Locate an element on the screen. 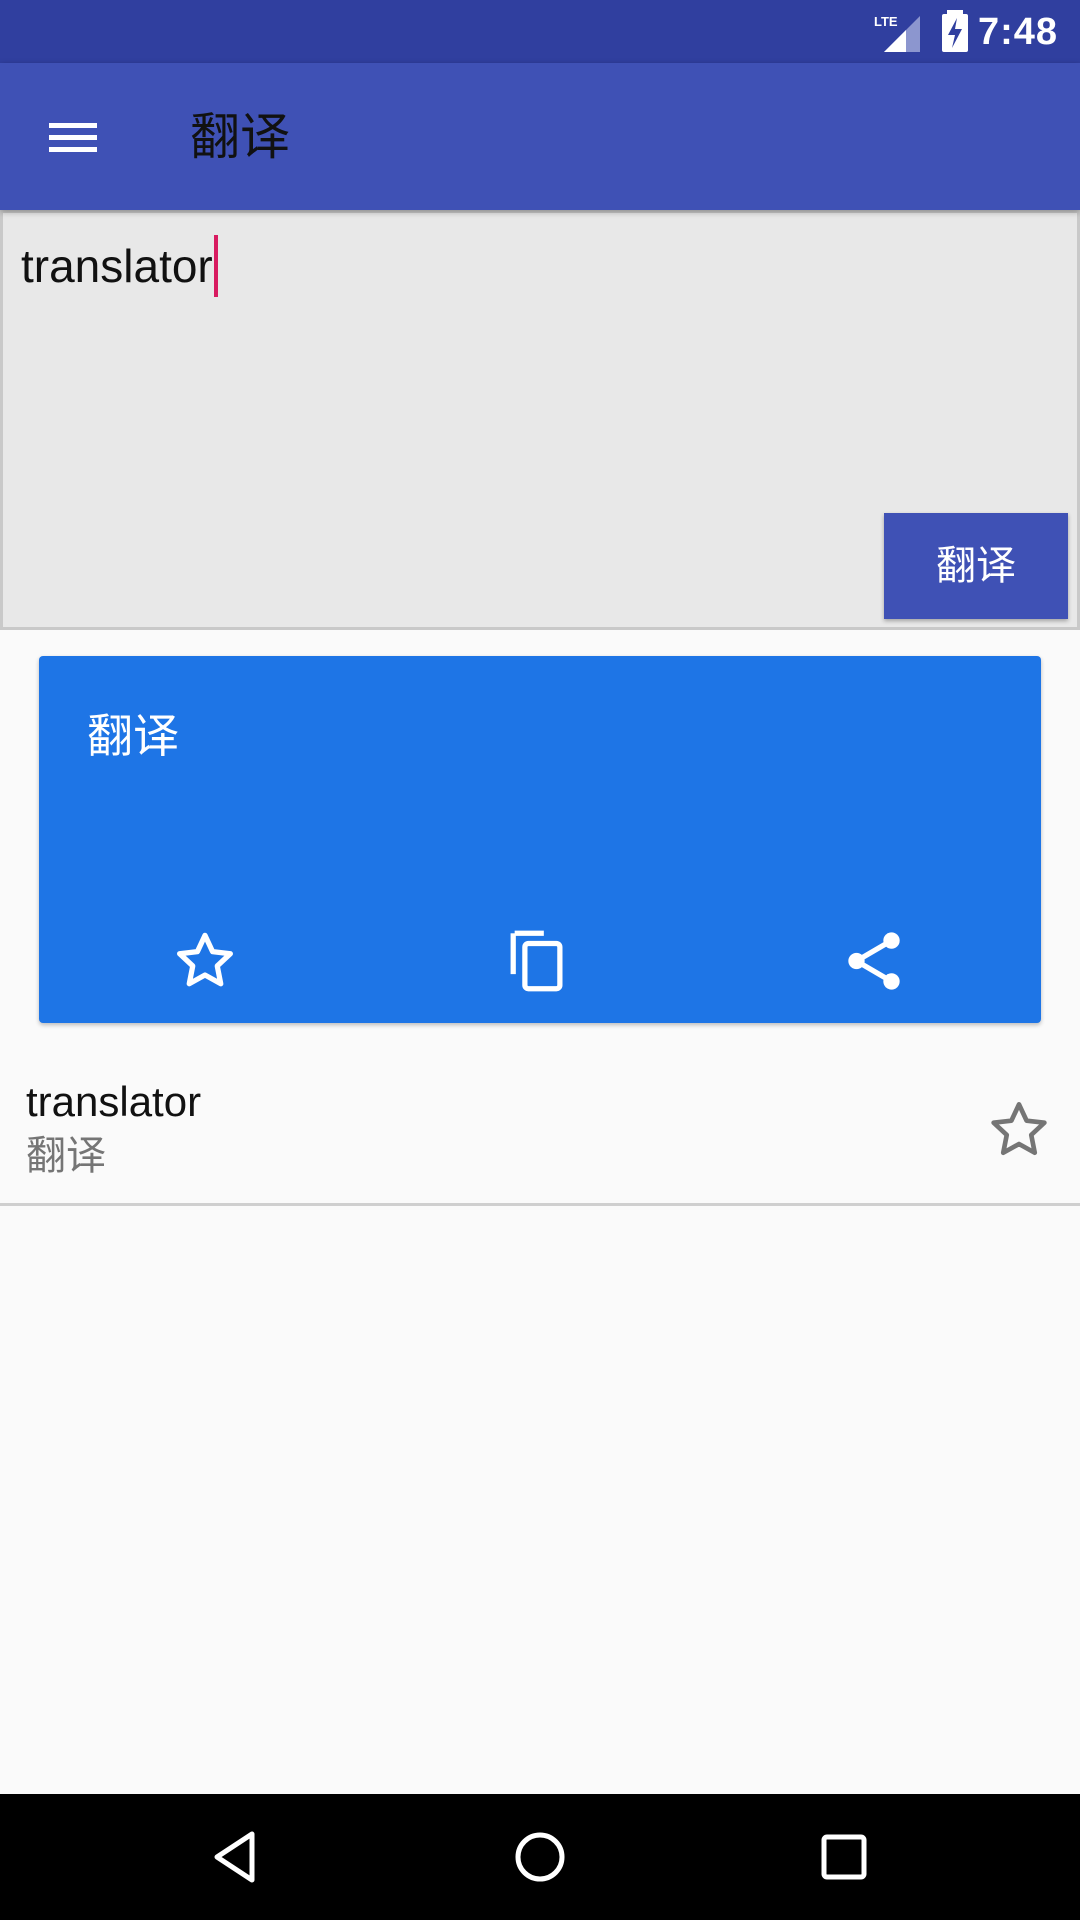 This screenshot has width=1080, height=1920. text-input: translator is located at coordinates (119, 266).